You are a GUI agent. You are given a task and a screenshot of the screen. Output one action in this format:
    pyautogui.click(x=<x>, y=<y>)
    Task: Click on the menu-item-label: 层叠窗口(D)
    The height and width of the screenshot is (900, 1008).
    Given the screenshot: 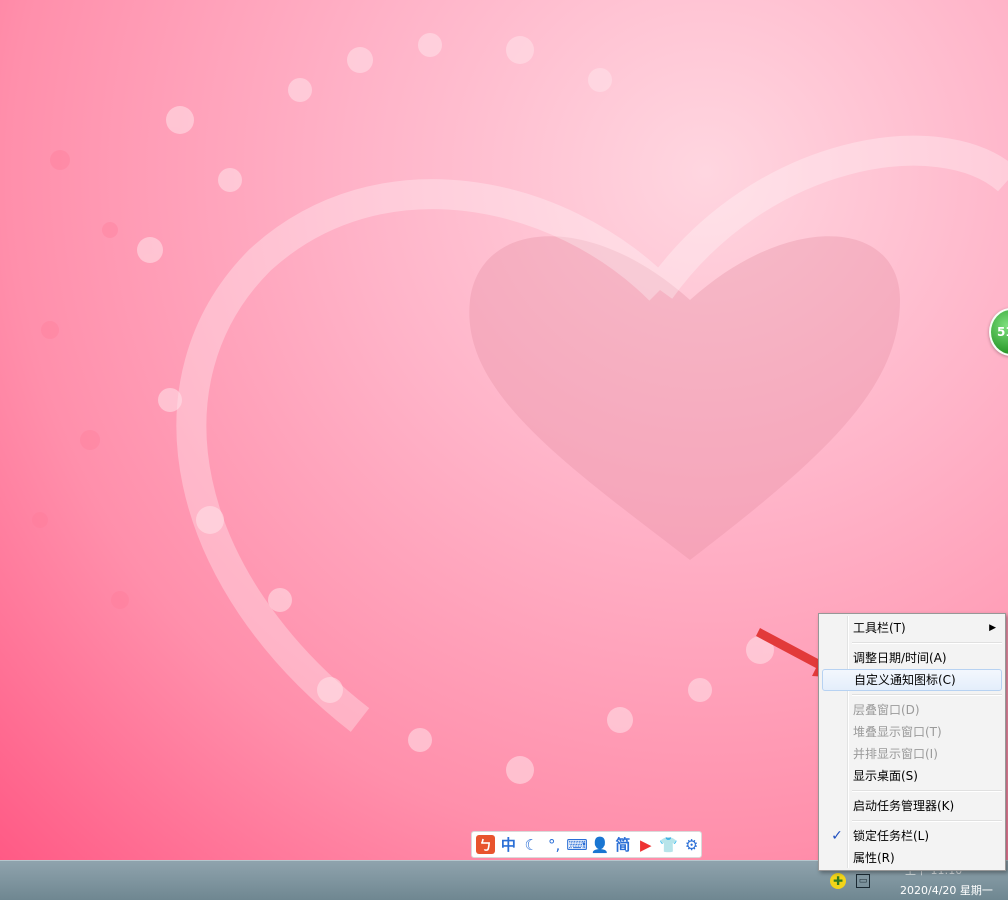 What is the action you would take?
    pyautogui.click(x=886, y=710)
    